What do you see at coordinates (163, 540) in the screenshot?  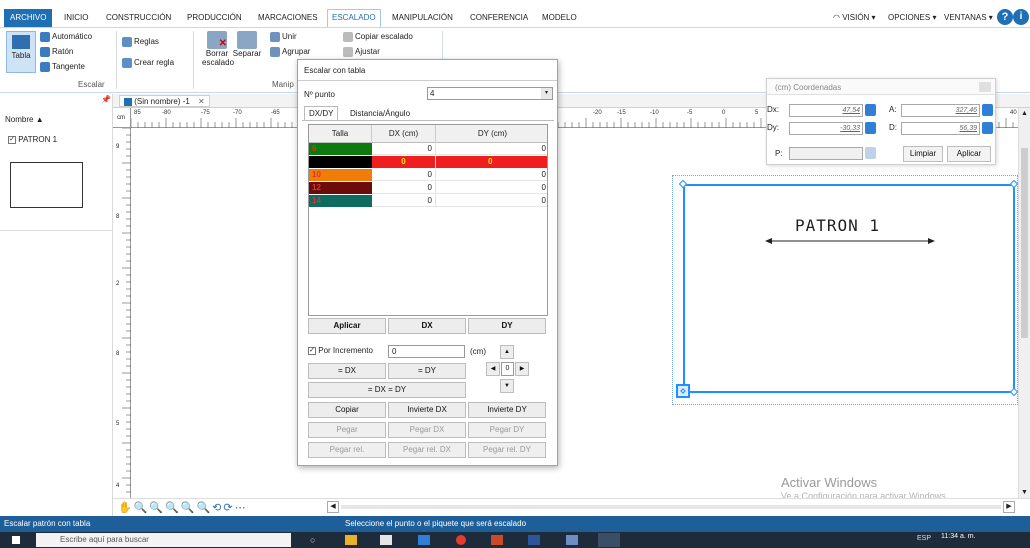 I see `taskbar-search: Escribe aquí para buscar` at bounding box center [163, 540].